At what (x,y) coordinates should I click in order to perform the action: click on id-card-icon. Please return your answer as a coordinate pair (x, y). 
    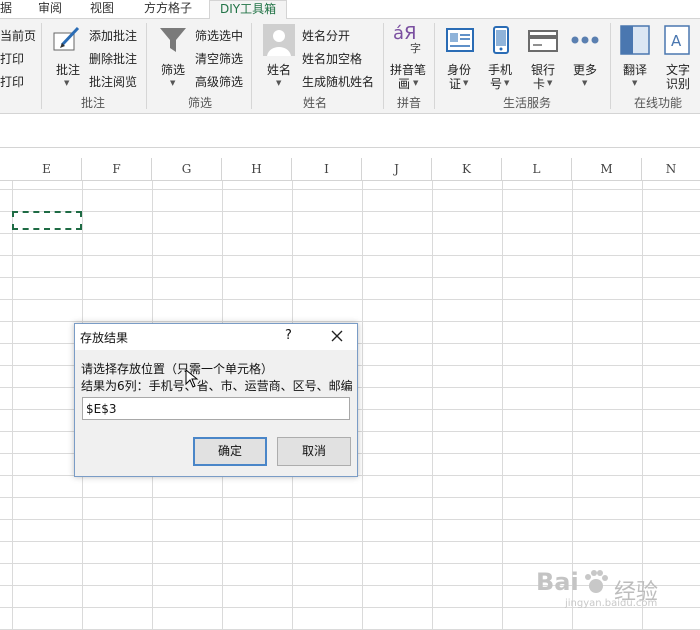
    Looking at the image, I should click on (460, 40).